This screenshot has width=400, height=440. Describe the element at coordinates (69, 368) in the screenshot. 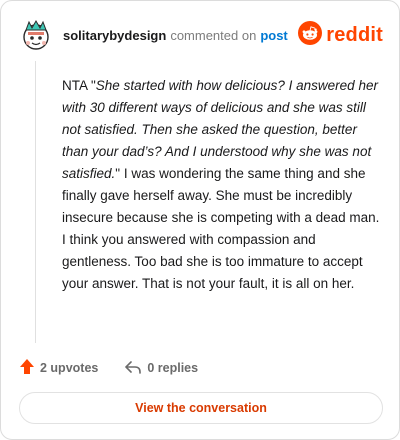

I see `upvotes-count: 2 upvotes` at that location.